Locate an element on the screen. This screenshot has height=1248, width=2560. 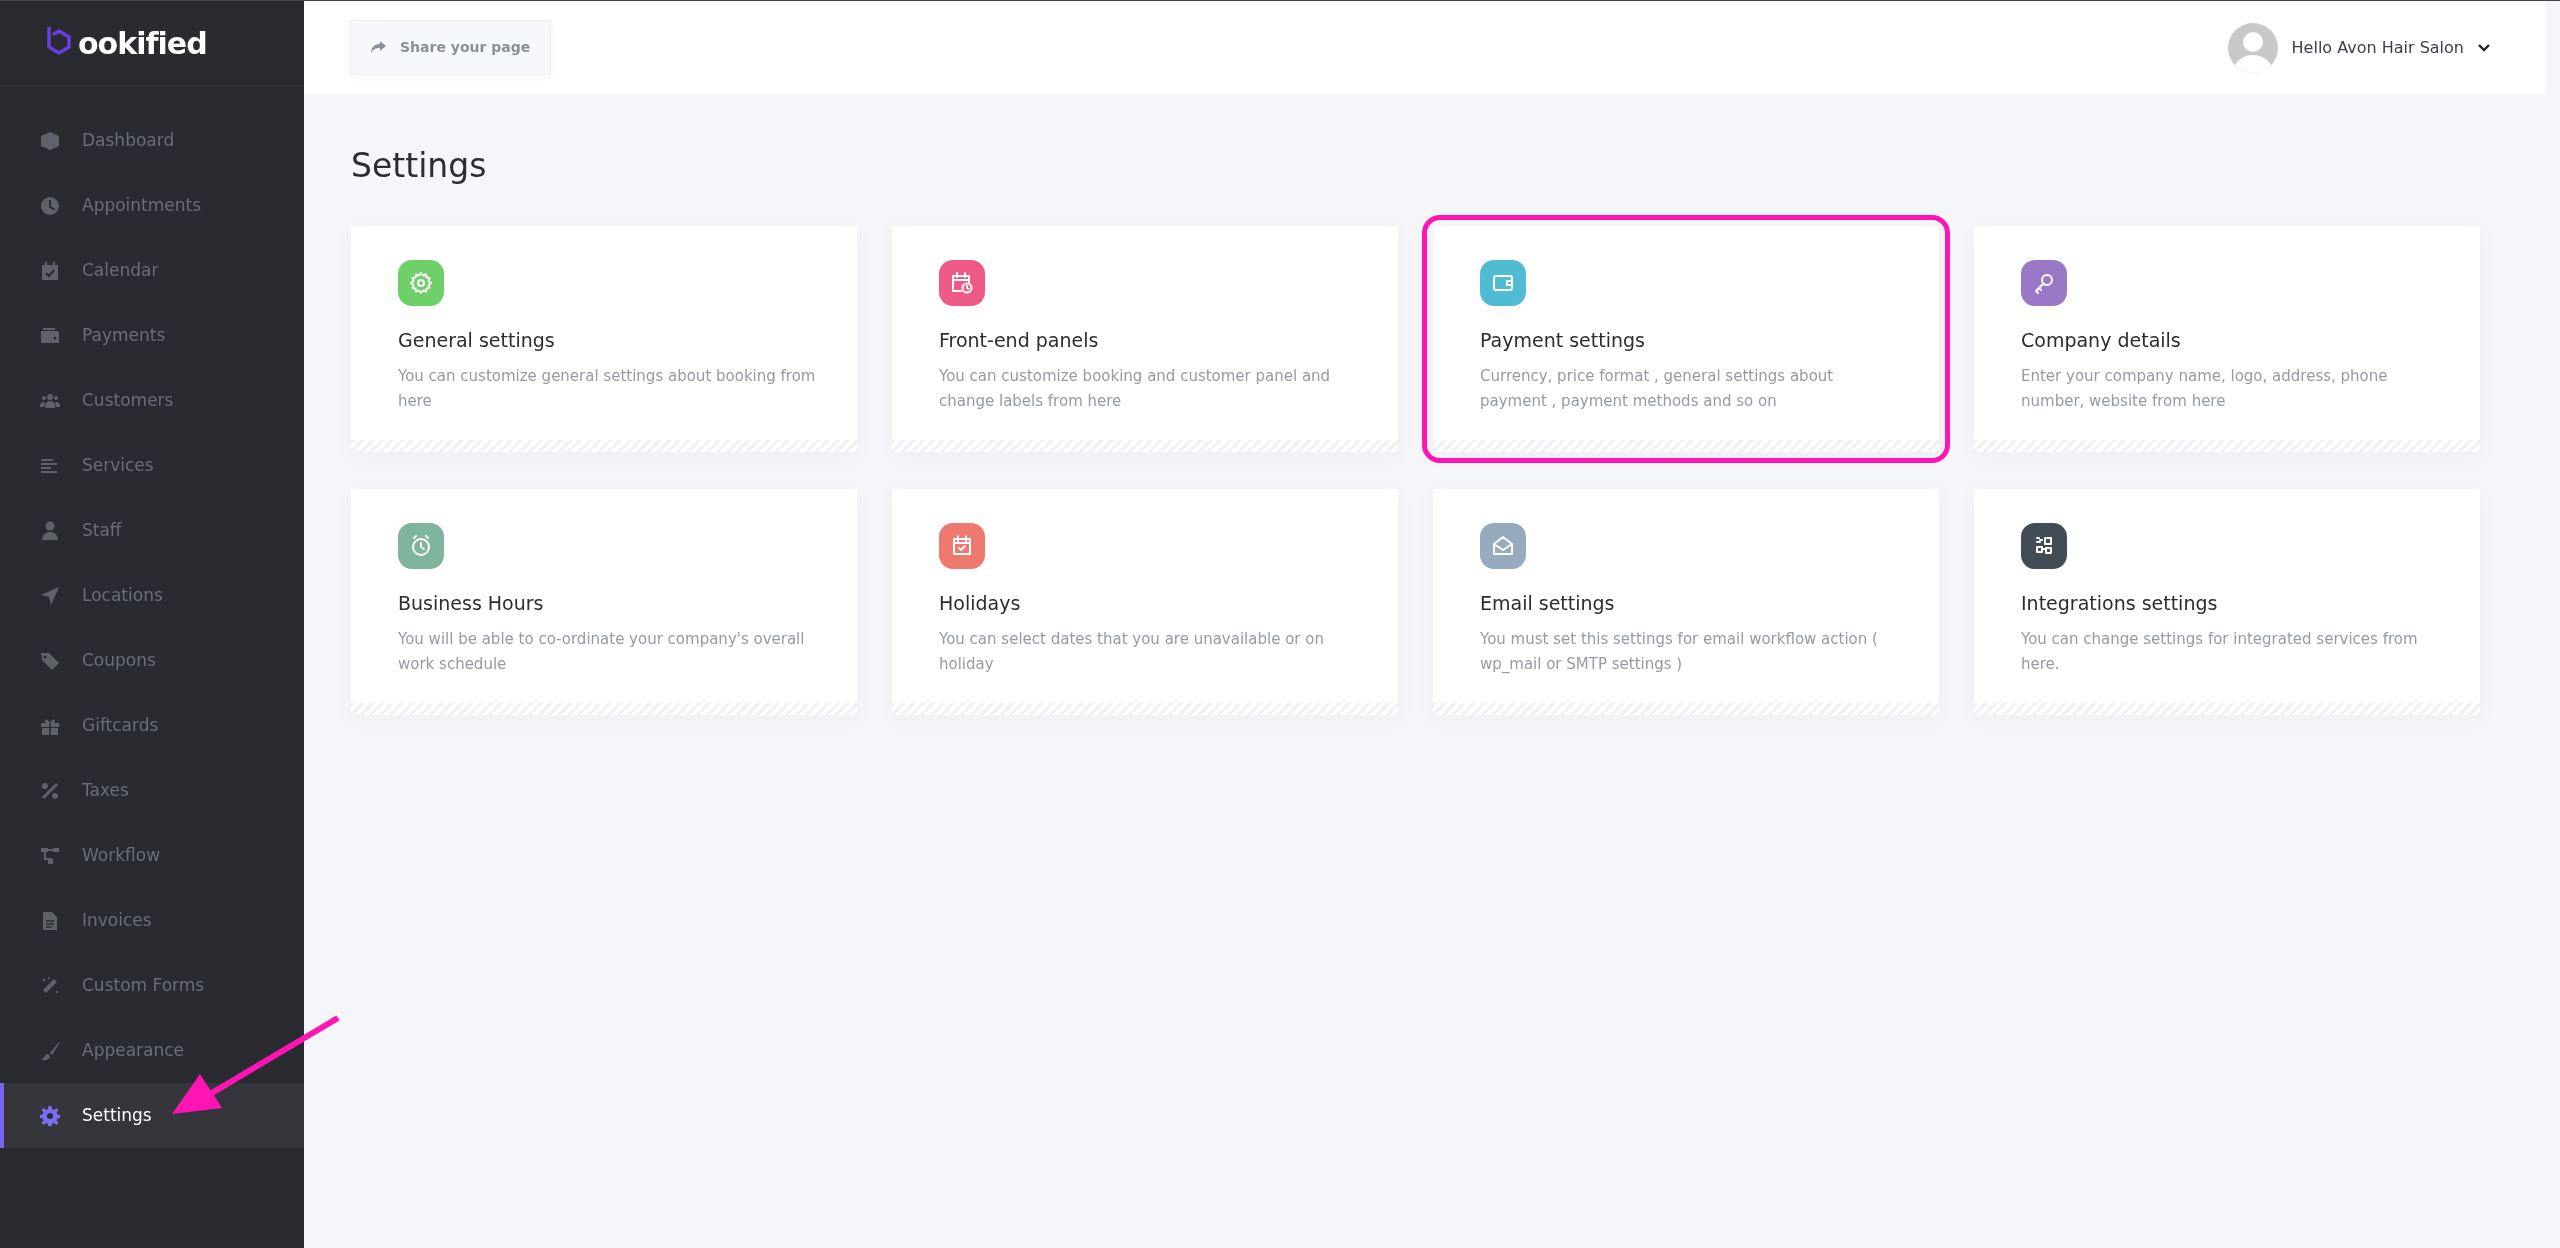
card-description: You can select dates that you are unavailable or on holiday is located at coordinates (1132, 652).